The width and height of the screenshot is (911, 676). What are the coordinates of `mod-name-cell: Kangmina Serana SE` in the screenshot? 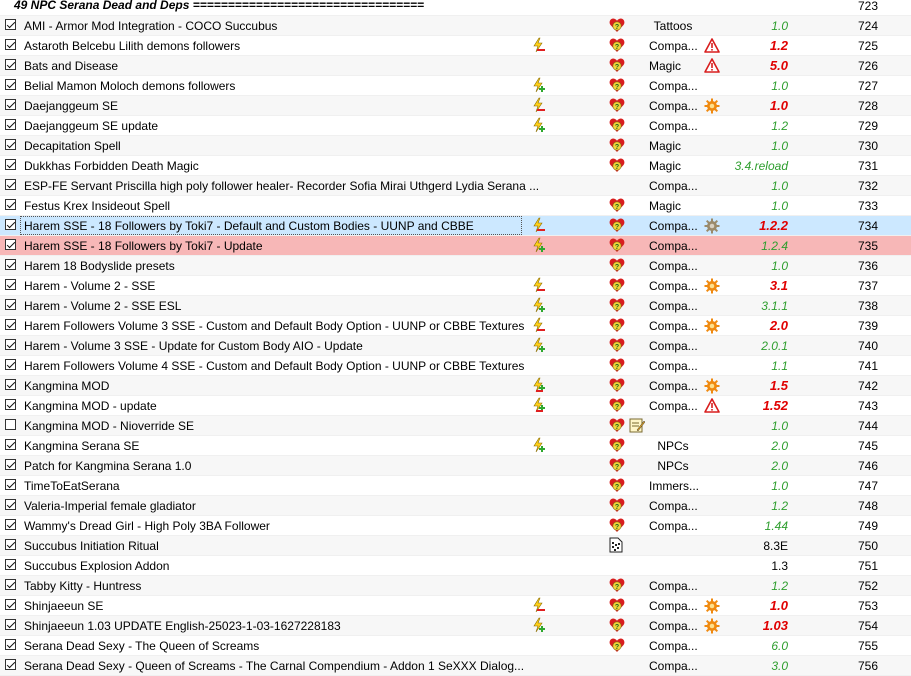 It's located at (271, 445).